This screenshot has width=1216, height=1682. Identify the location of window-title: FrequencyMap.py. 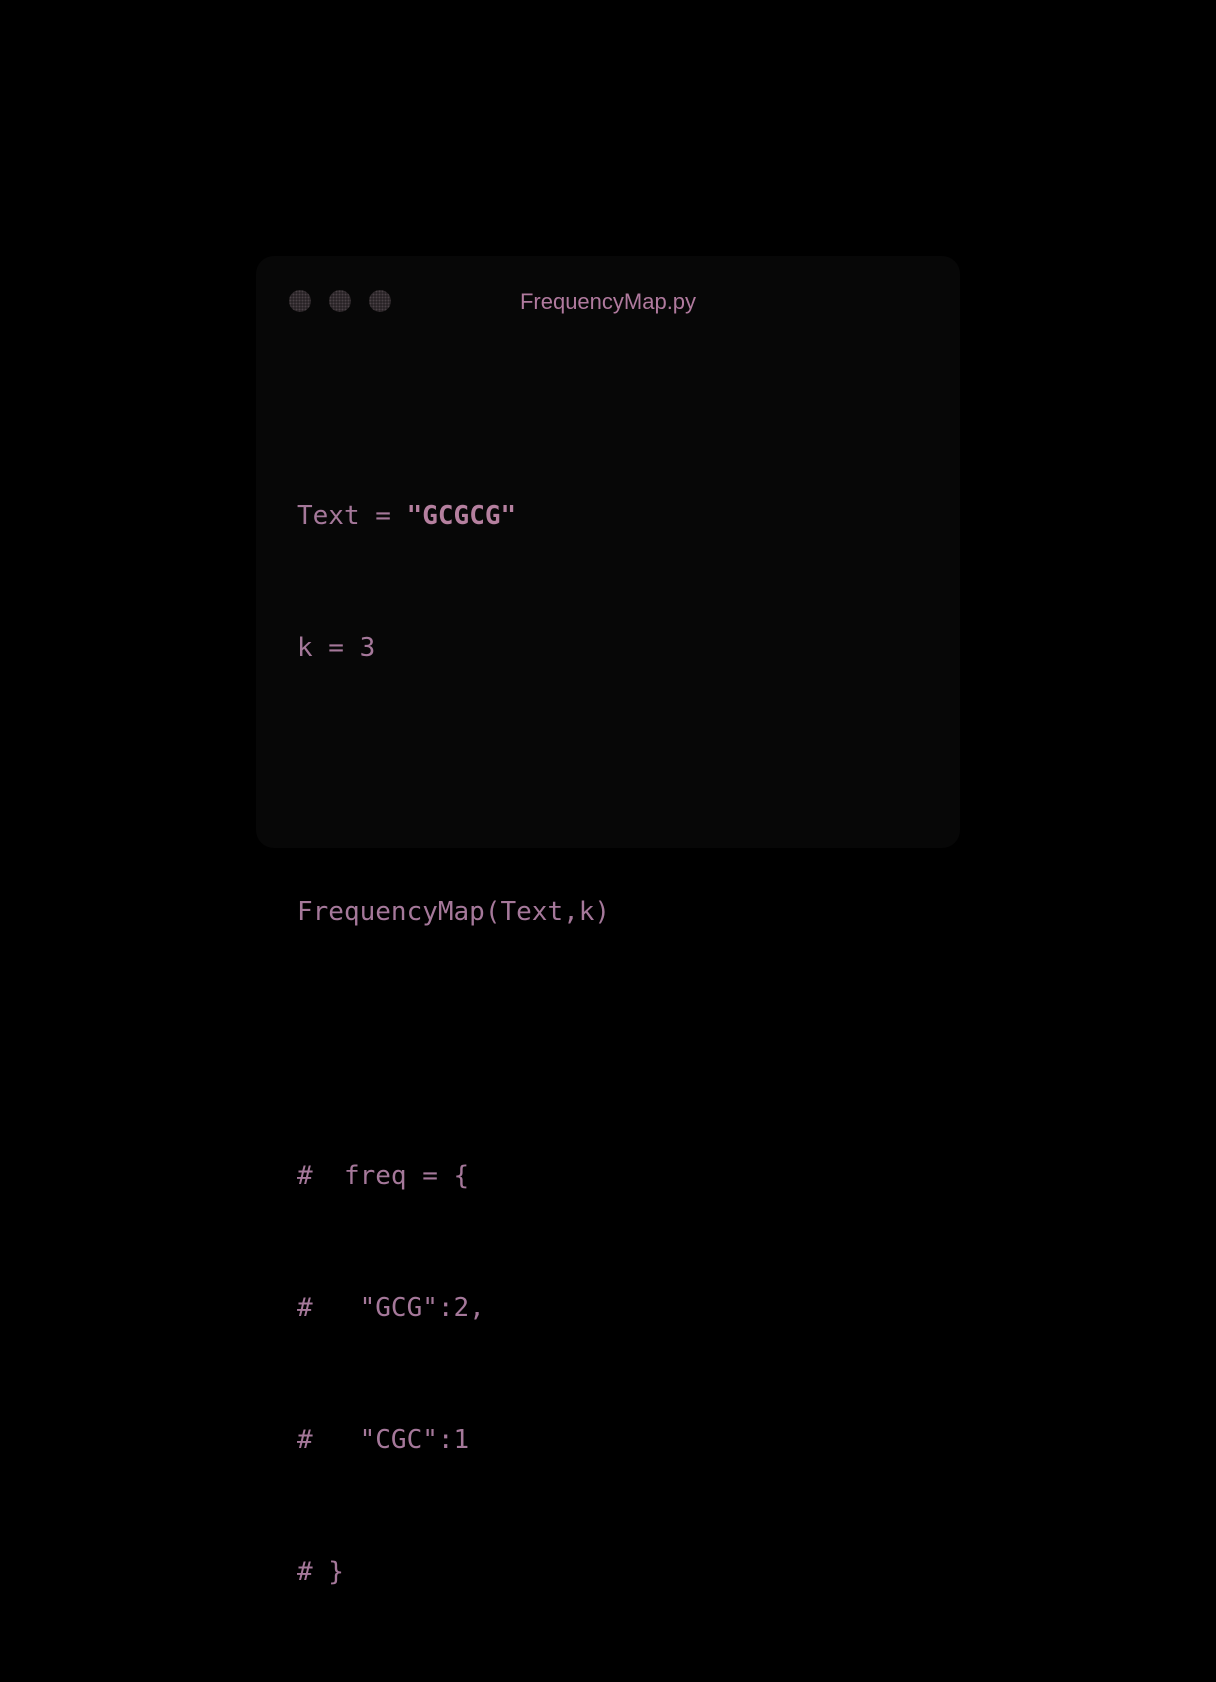
(608, 301).